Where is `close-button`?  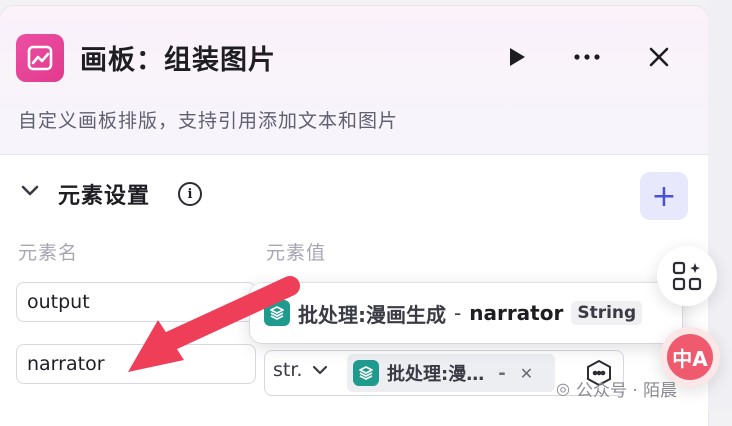
close-button is located at coordinates (659, 57).